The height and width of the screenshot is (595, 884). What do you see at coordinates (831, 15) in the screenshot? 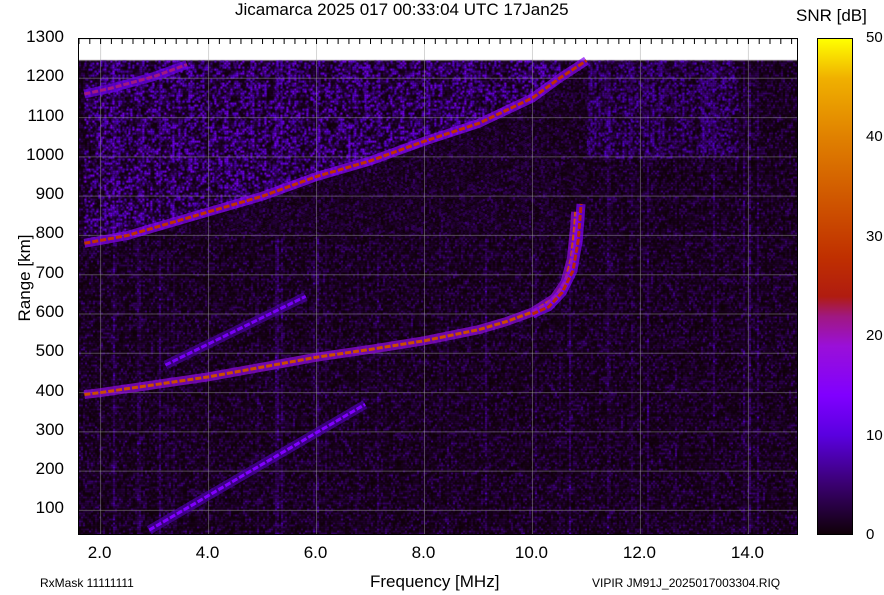
I see `colorbar-label: SNR [dB]` at bounding box center [831, 15].